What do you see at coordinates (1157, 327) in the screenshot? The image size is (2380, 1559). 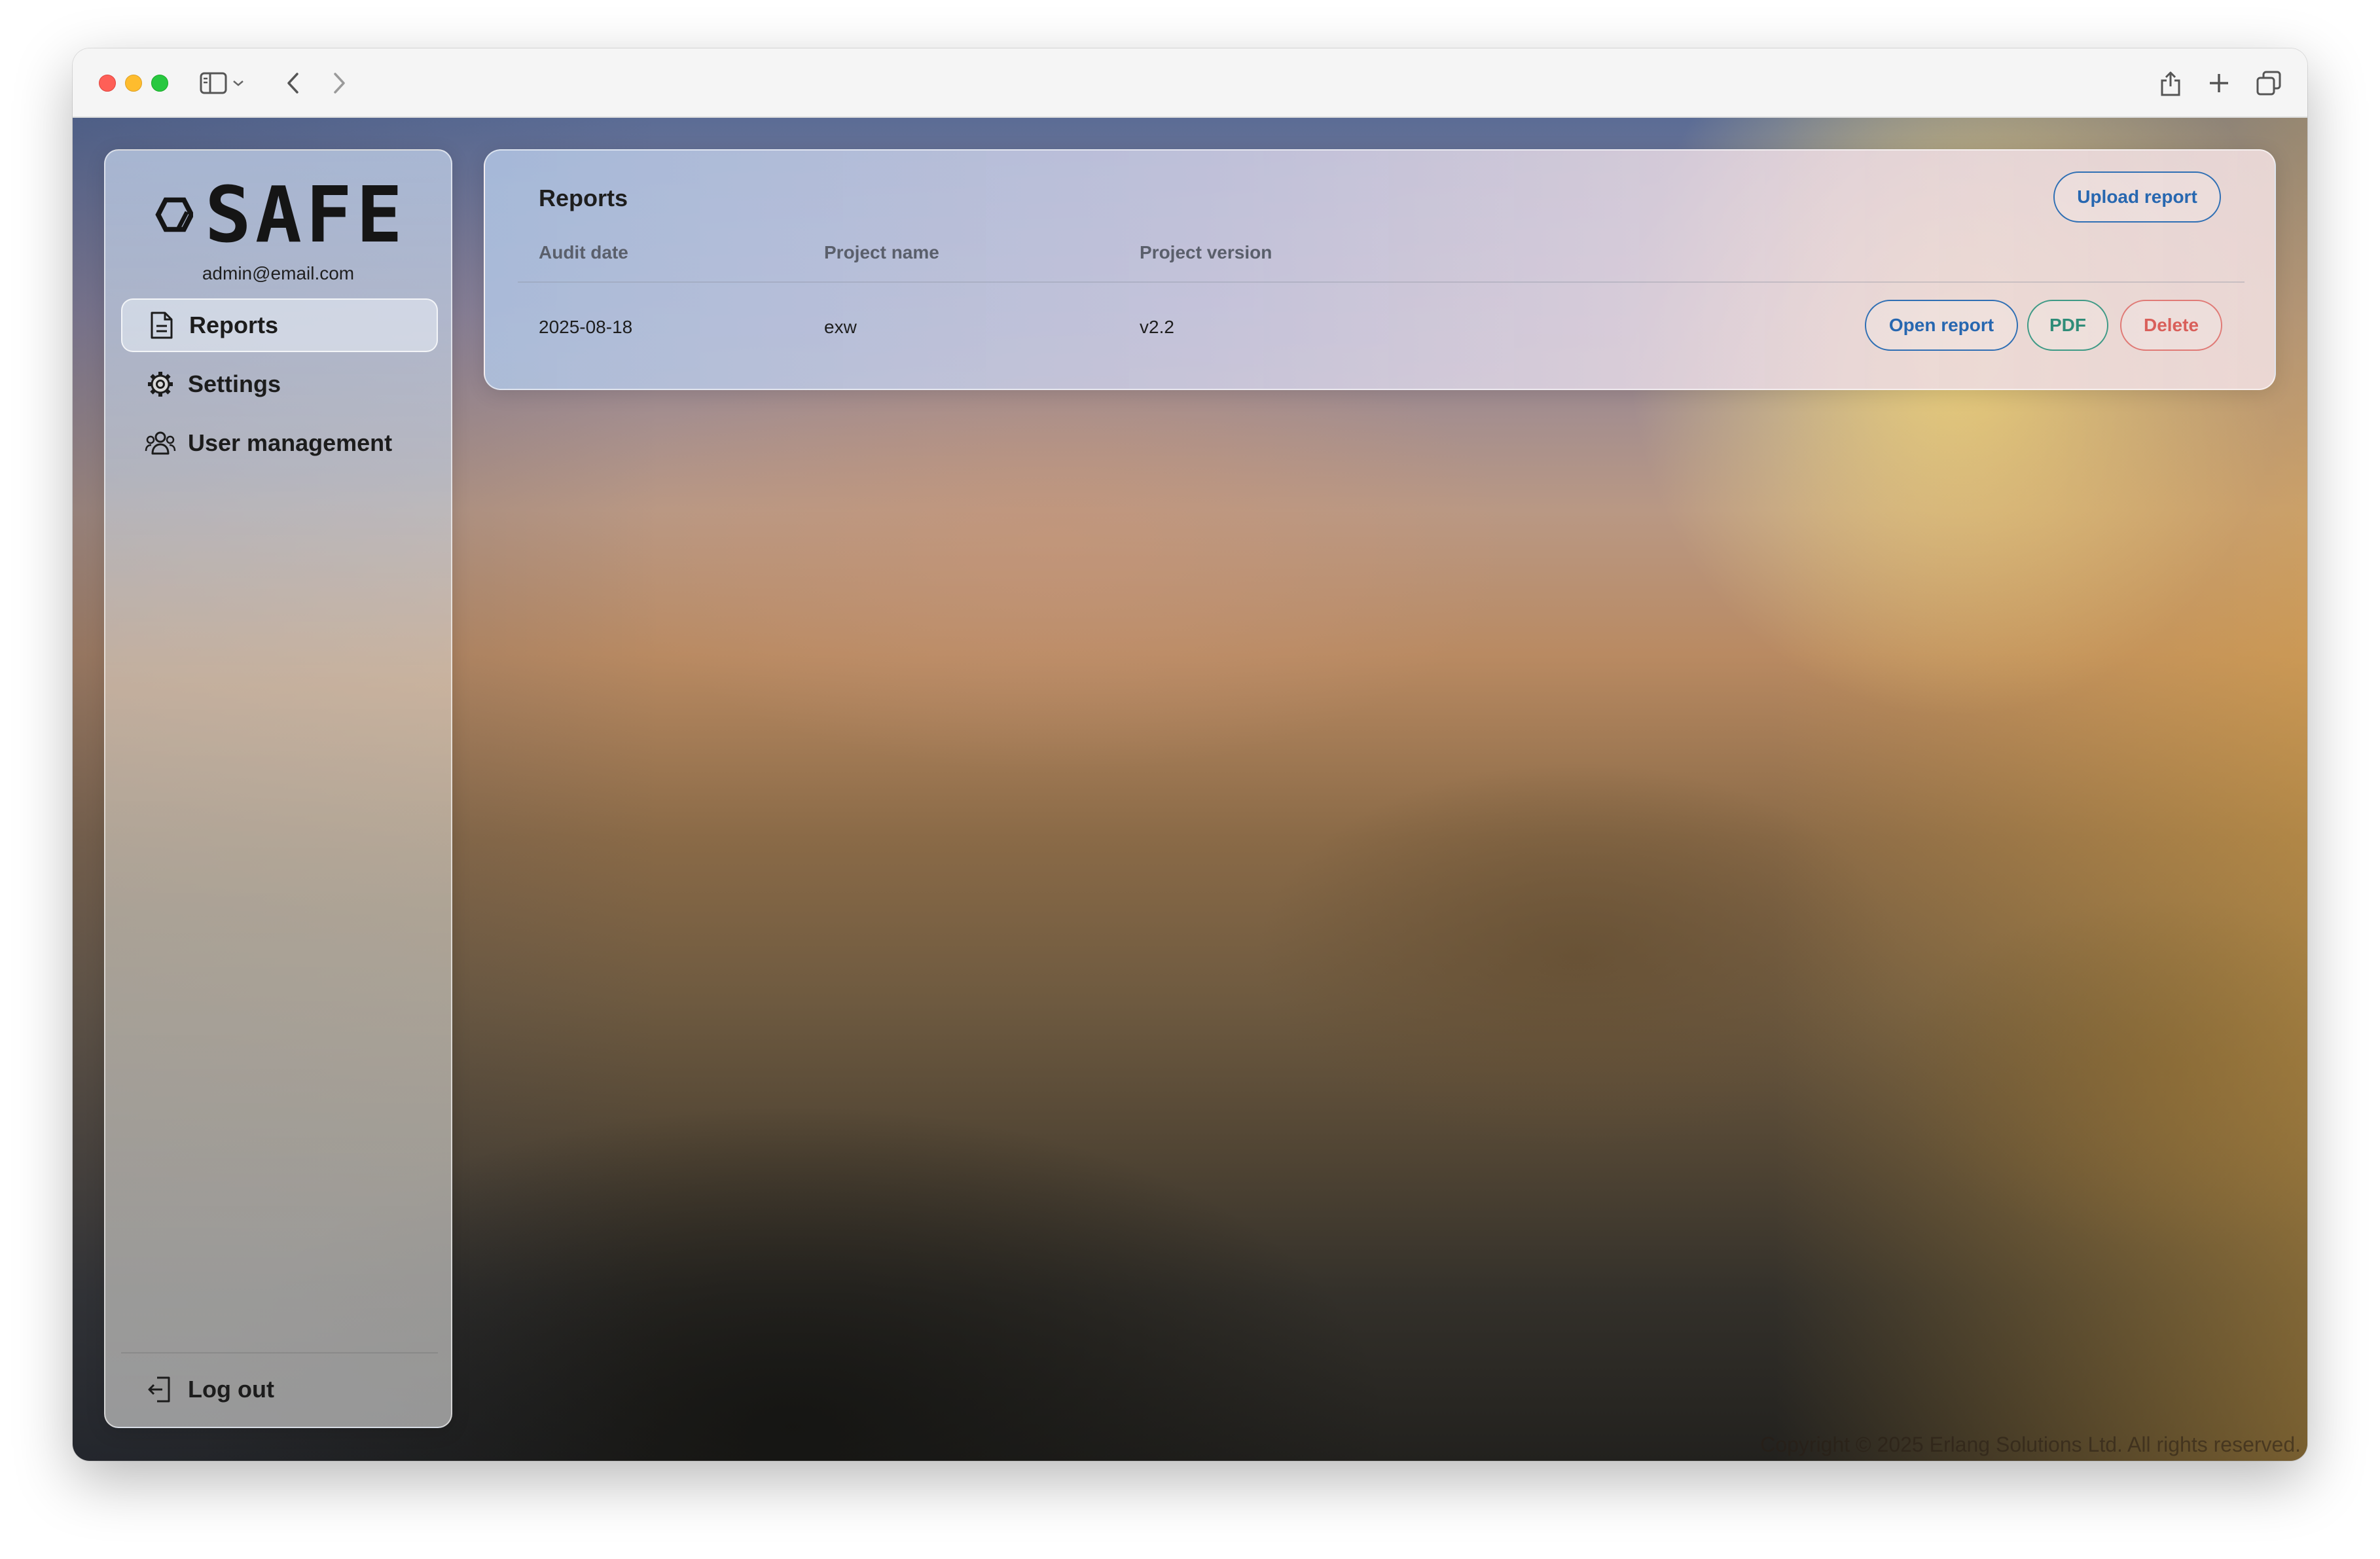 I see `cell-project-version: v2.2` at bounding box center [1157, 327].